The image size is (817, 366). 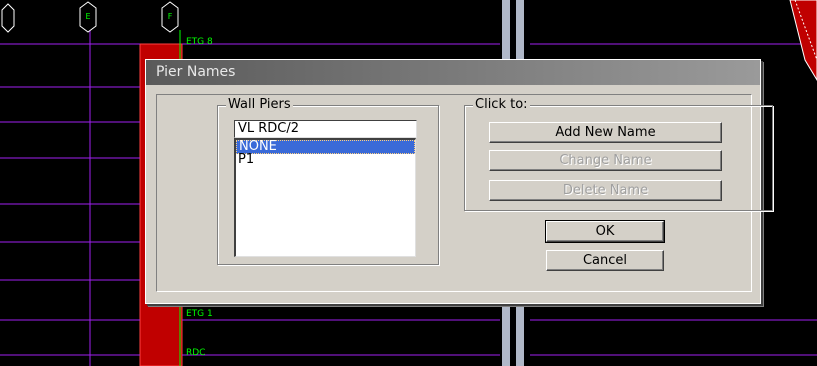 I want to click on story-label-top: ETG 8, so click(x=199, y=42).